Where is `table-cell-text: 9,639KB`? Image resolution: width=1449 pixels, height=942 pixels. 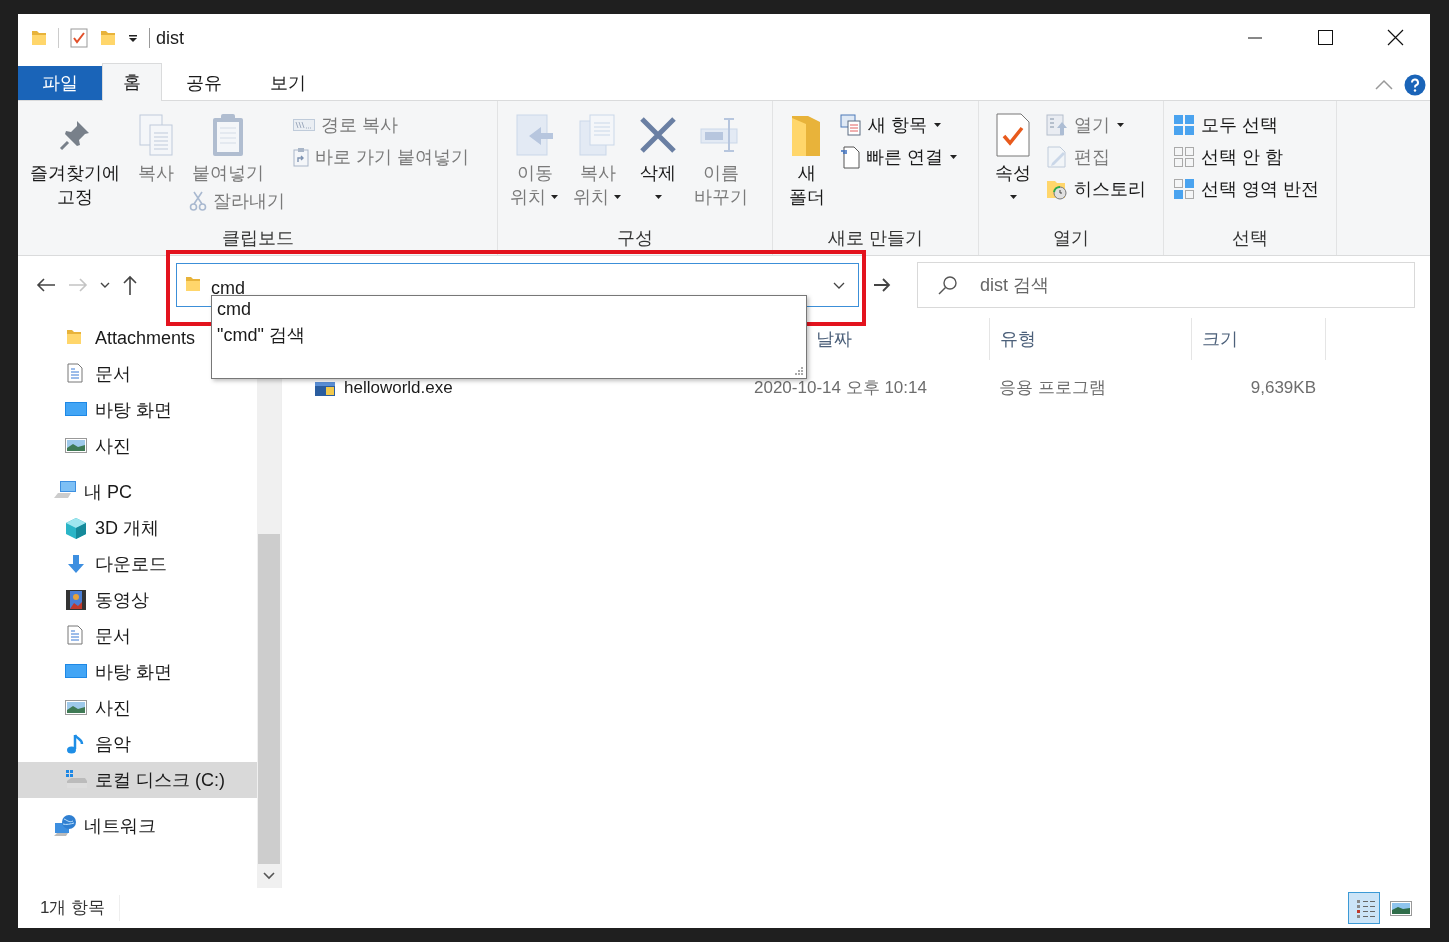 table-cell-text: 9,639KB is located at coordinates (1283, 388).